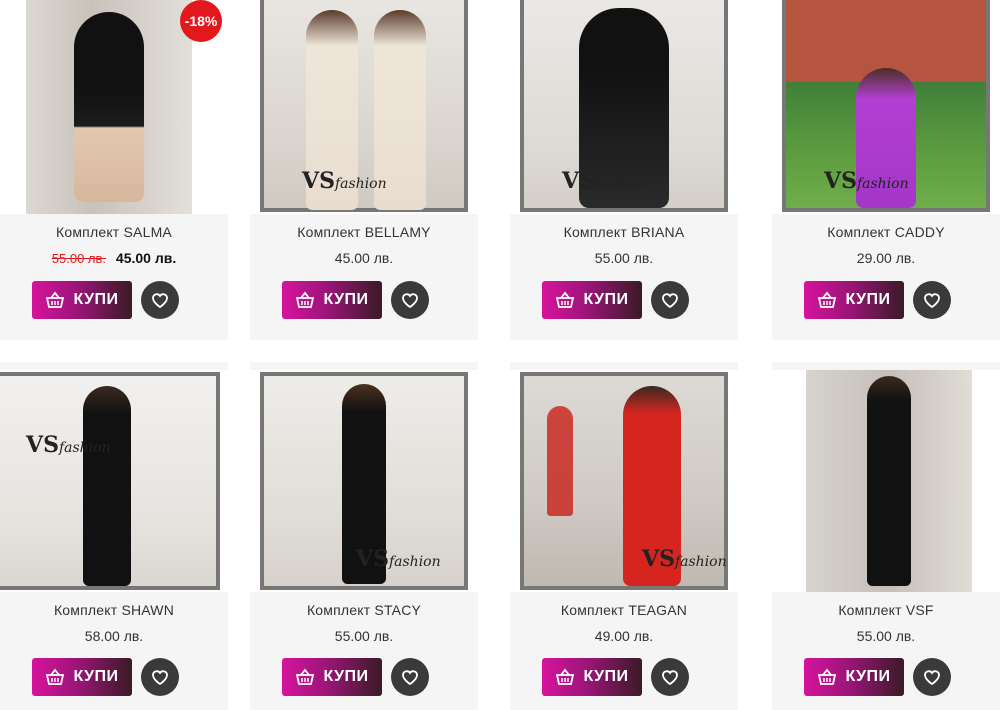 Image resolution: width=1000 pixels, height=710 pixels. I want to click on product-card-caddy: VSfashion Комплект CADDY 29.00 лв. КУПИ, so click(886, 170).